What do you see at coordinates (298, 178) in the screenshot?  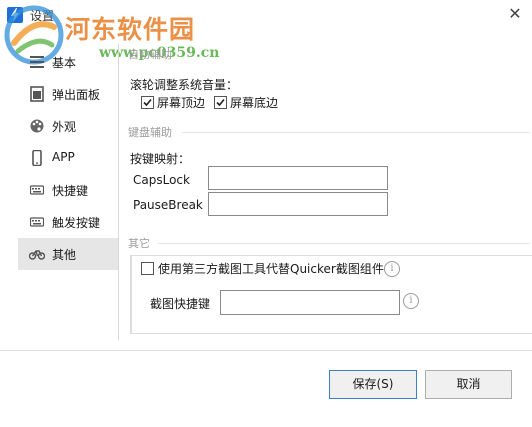 I see `capslock-mapping-input` at bounding box center [298, 178].